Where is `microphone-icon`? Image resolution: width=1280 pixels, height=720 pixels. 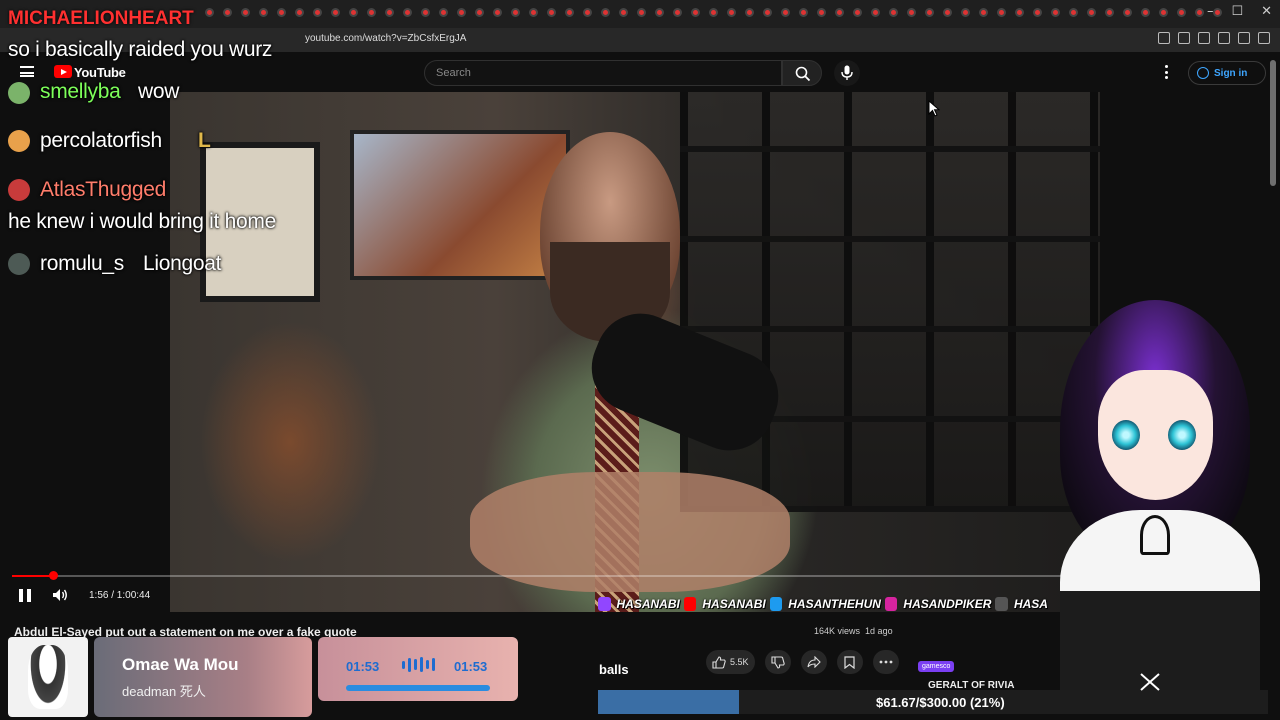
microphone-icon is located at coordinates (847, 72).